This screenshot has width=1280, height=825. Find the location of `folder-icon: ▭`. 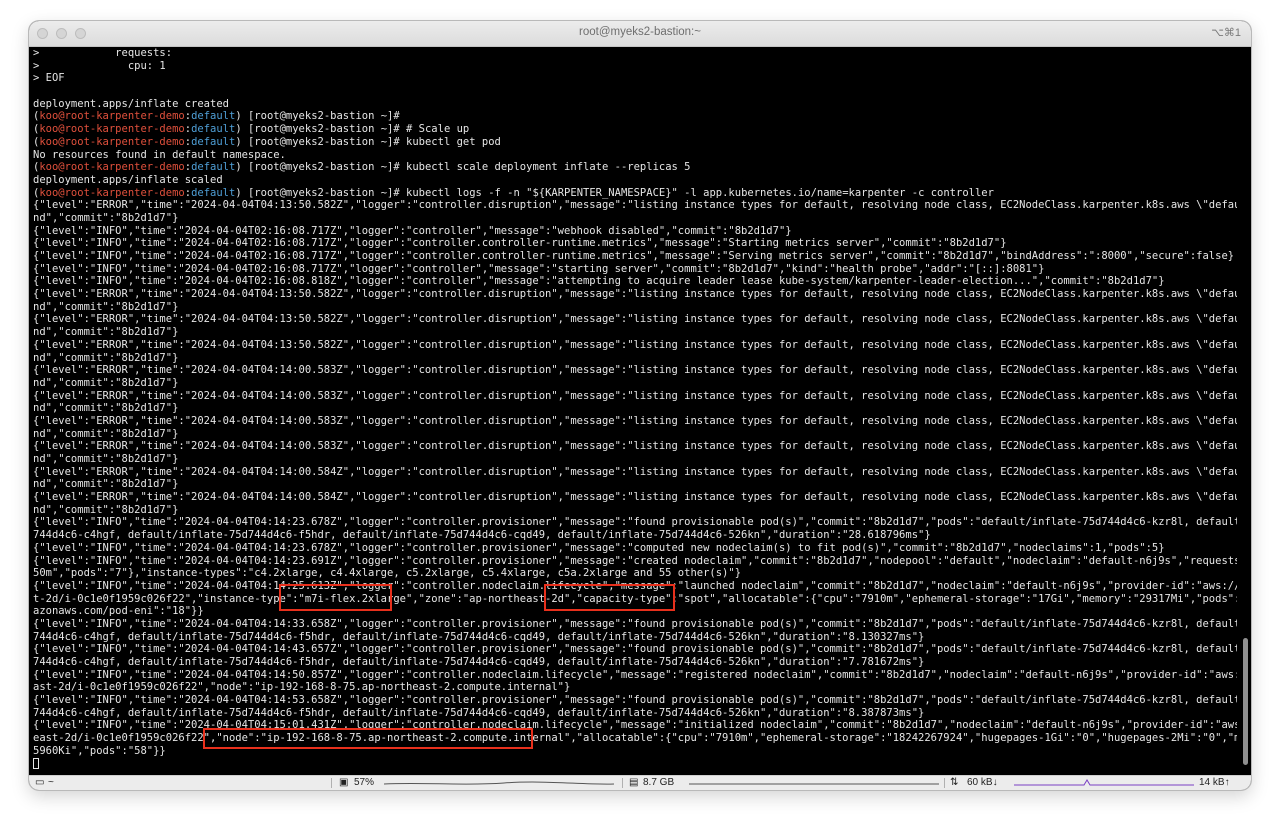

folder-icon: ▭ is located at coordinates (40, 782).